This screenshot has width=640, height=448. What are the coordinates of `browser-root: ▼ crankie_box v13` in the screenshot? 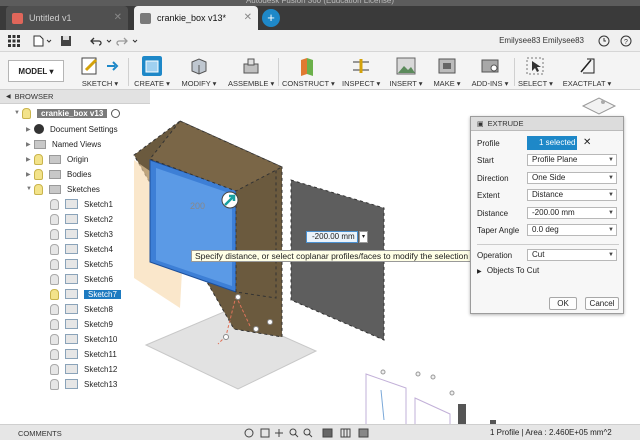 It's located at (67, 113).